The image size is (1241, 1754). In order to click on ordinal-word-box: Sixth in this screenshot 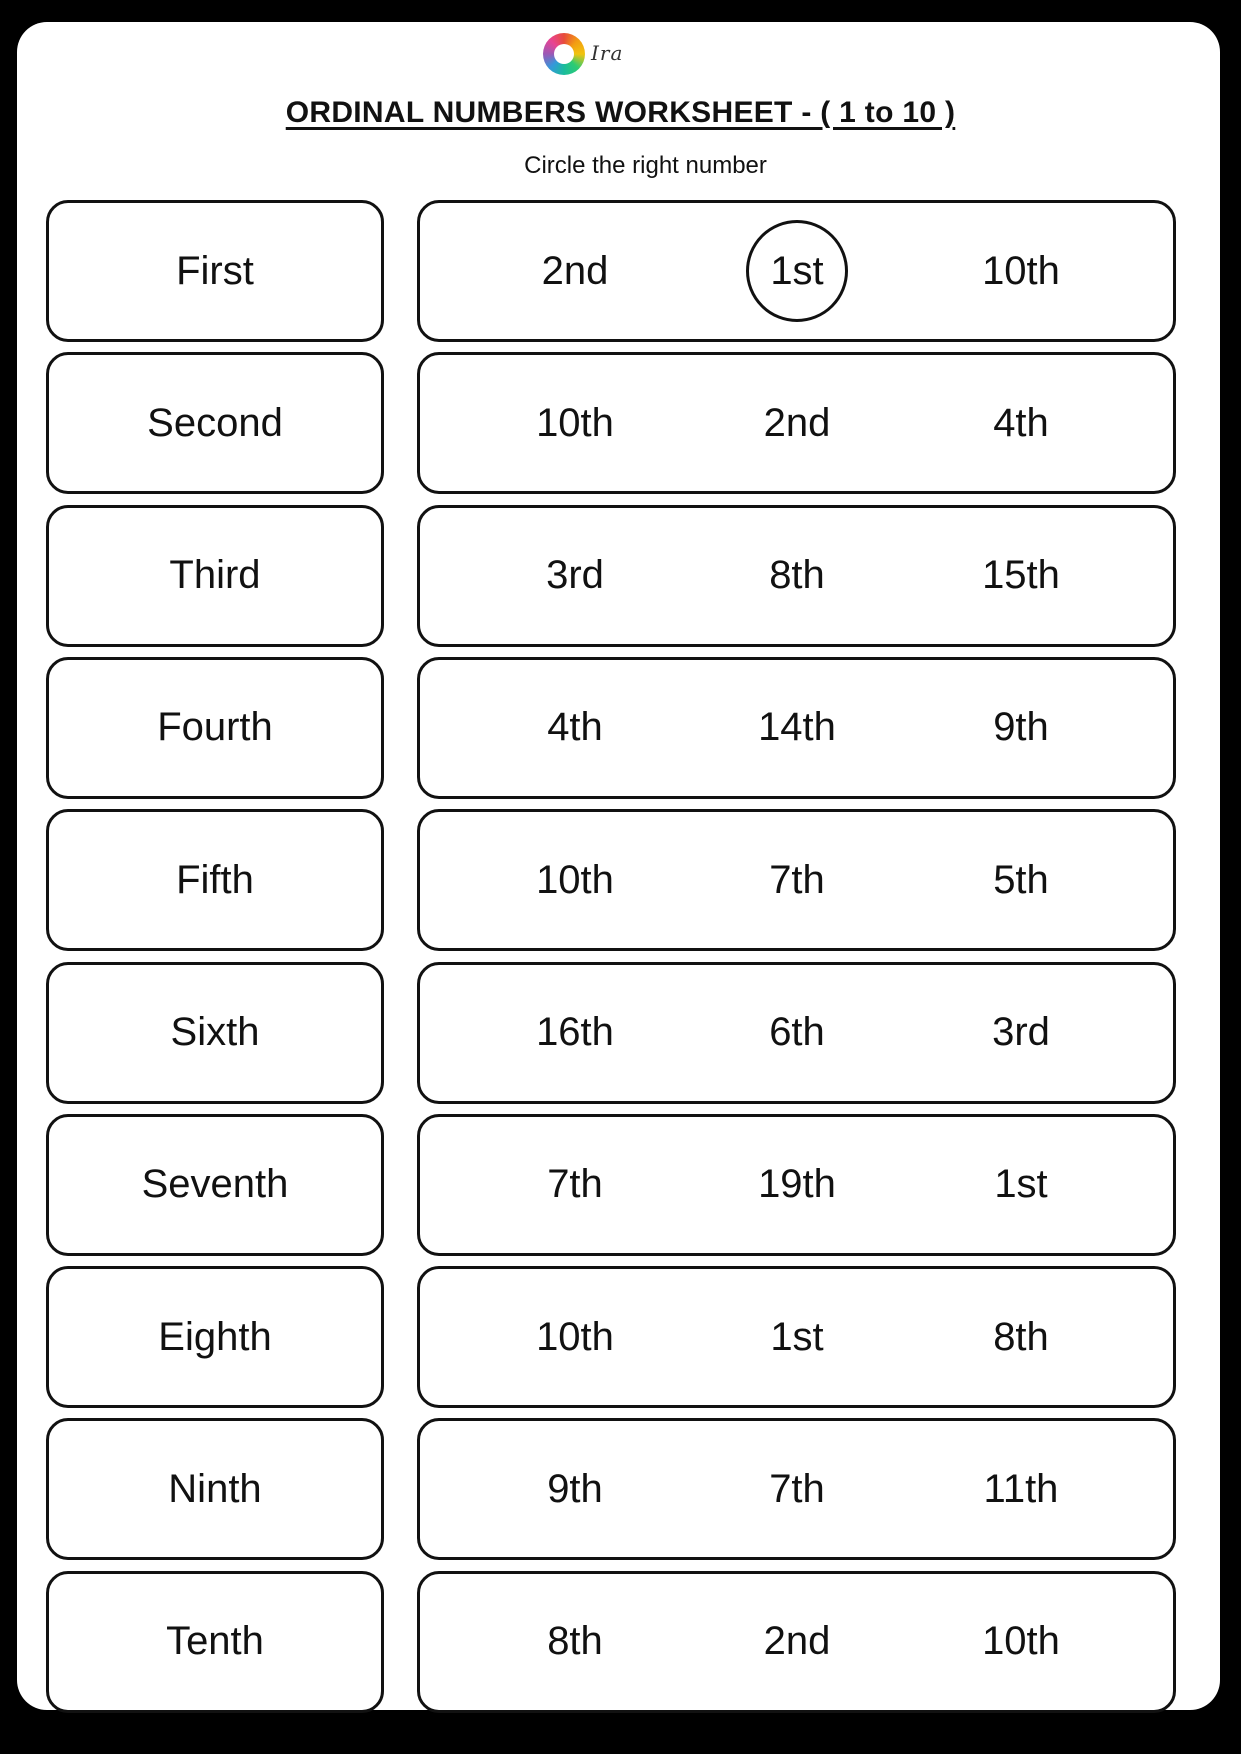, I will do `click(215, 1032)`.